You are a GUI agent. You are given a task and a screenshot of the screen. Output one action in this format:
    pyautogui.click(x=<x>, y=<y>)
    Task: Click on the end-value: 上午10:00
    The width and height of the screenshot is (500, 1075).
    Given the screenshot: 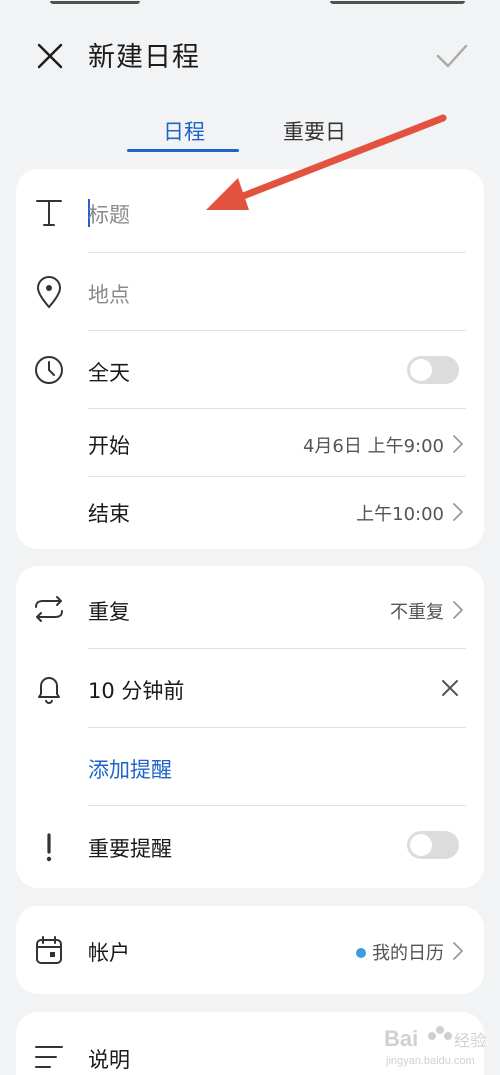 What is the action you would take?
    pyautogui.click(x=400, y=514)
    